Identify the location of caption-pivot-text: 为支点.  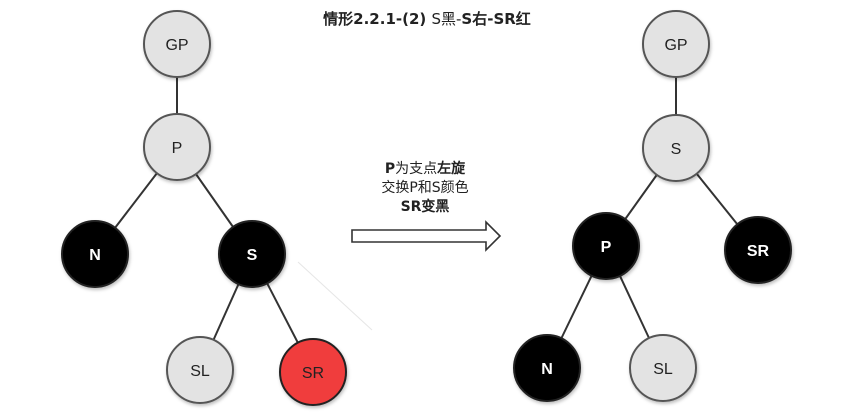
(416, 169).